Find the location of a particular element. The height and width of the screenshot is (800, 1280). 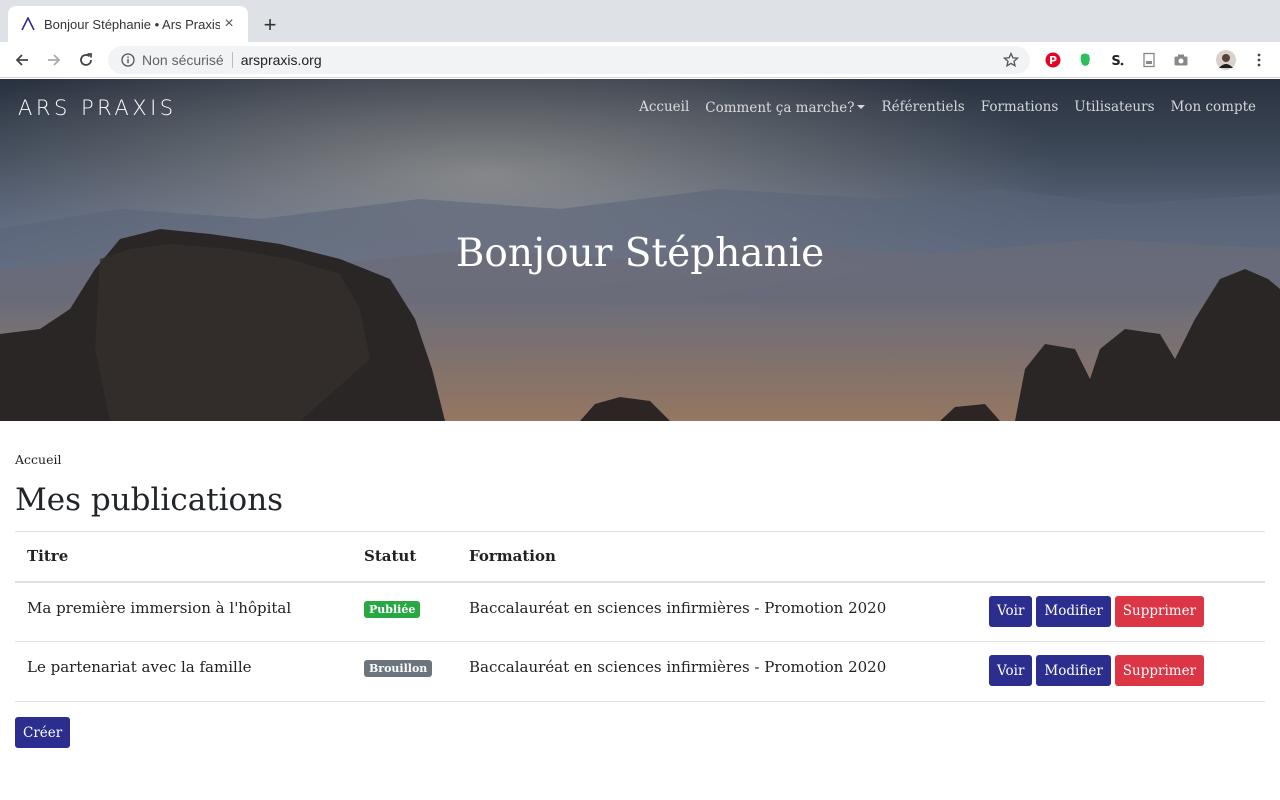

column-header-actions is located at coordinates (1121, 557).